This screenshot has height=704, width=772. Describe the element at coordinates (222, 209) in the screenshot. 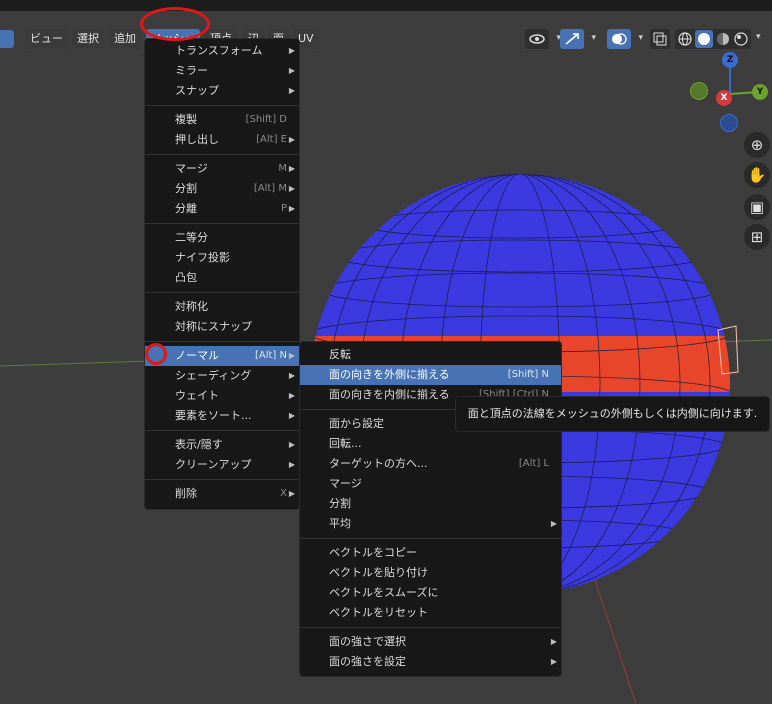

I see `menu-item: 分離 P ▶` at that location.